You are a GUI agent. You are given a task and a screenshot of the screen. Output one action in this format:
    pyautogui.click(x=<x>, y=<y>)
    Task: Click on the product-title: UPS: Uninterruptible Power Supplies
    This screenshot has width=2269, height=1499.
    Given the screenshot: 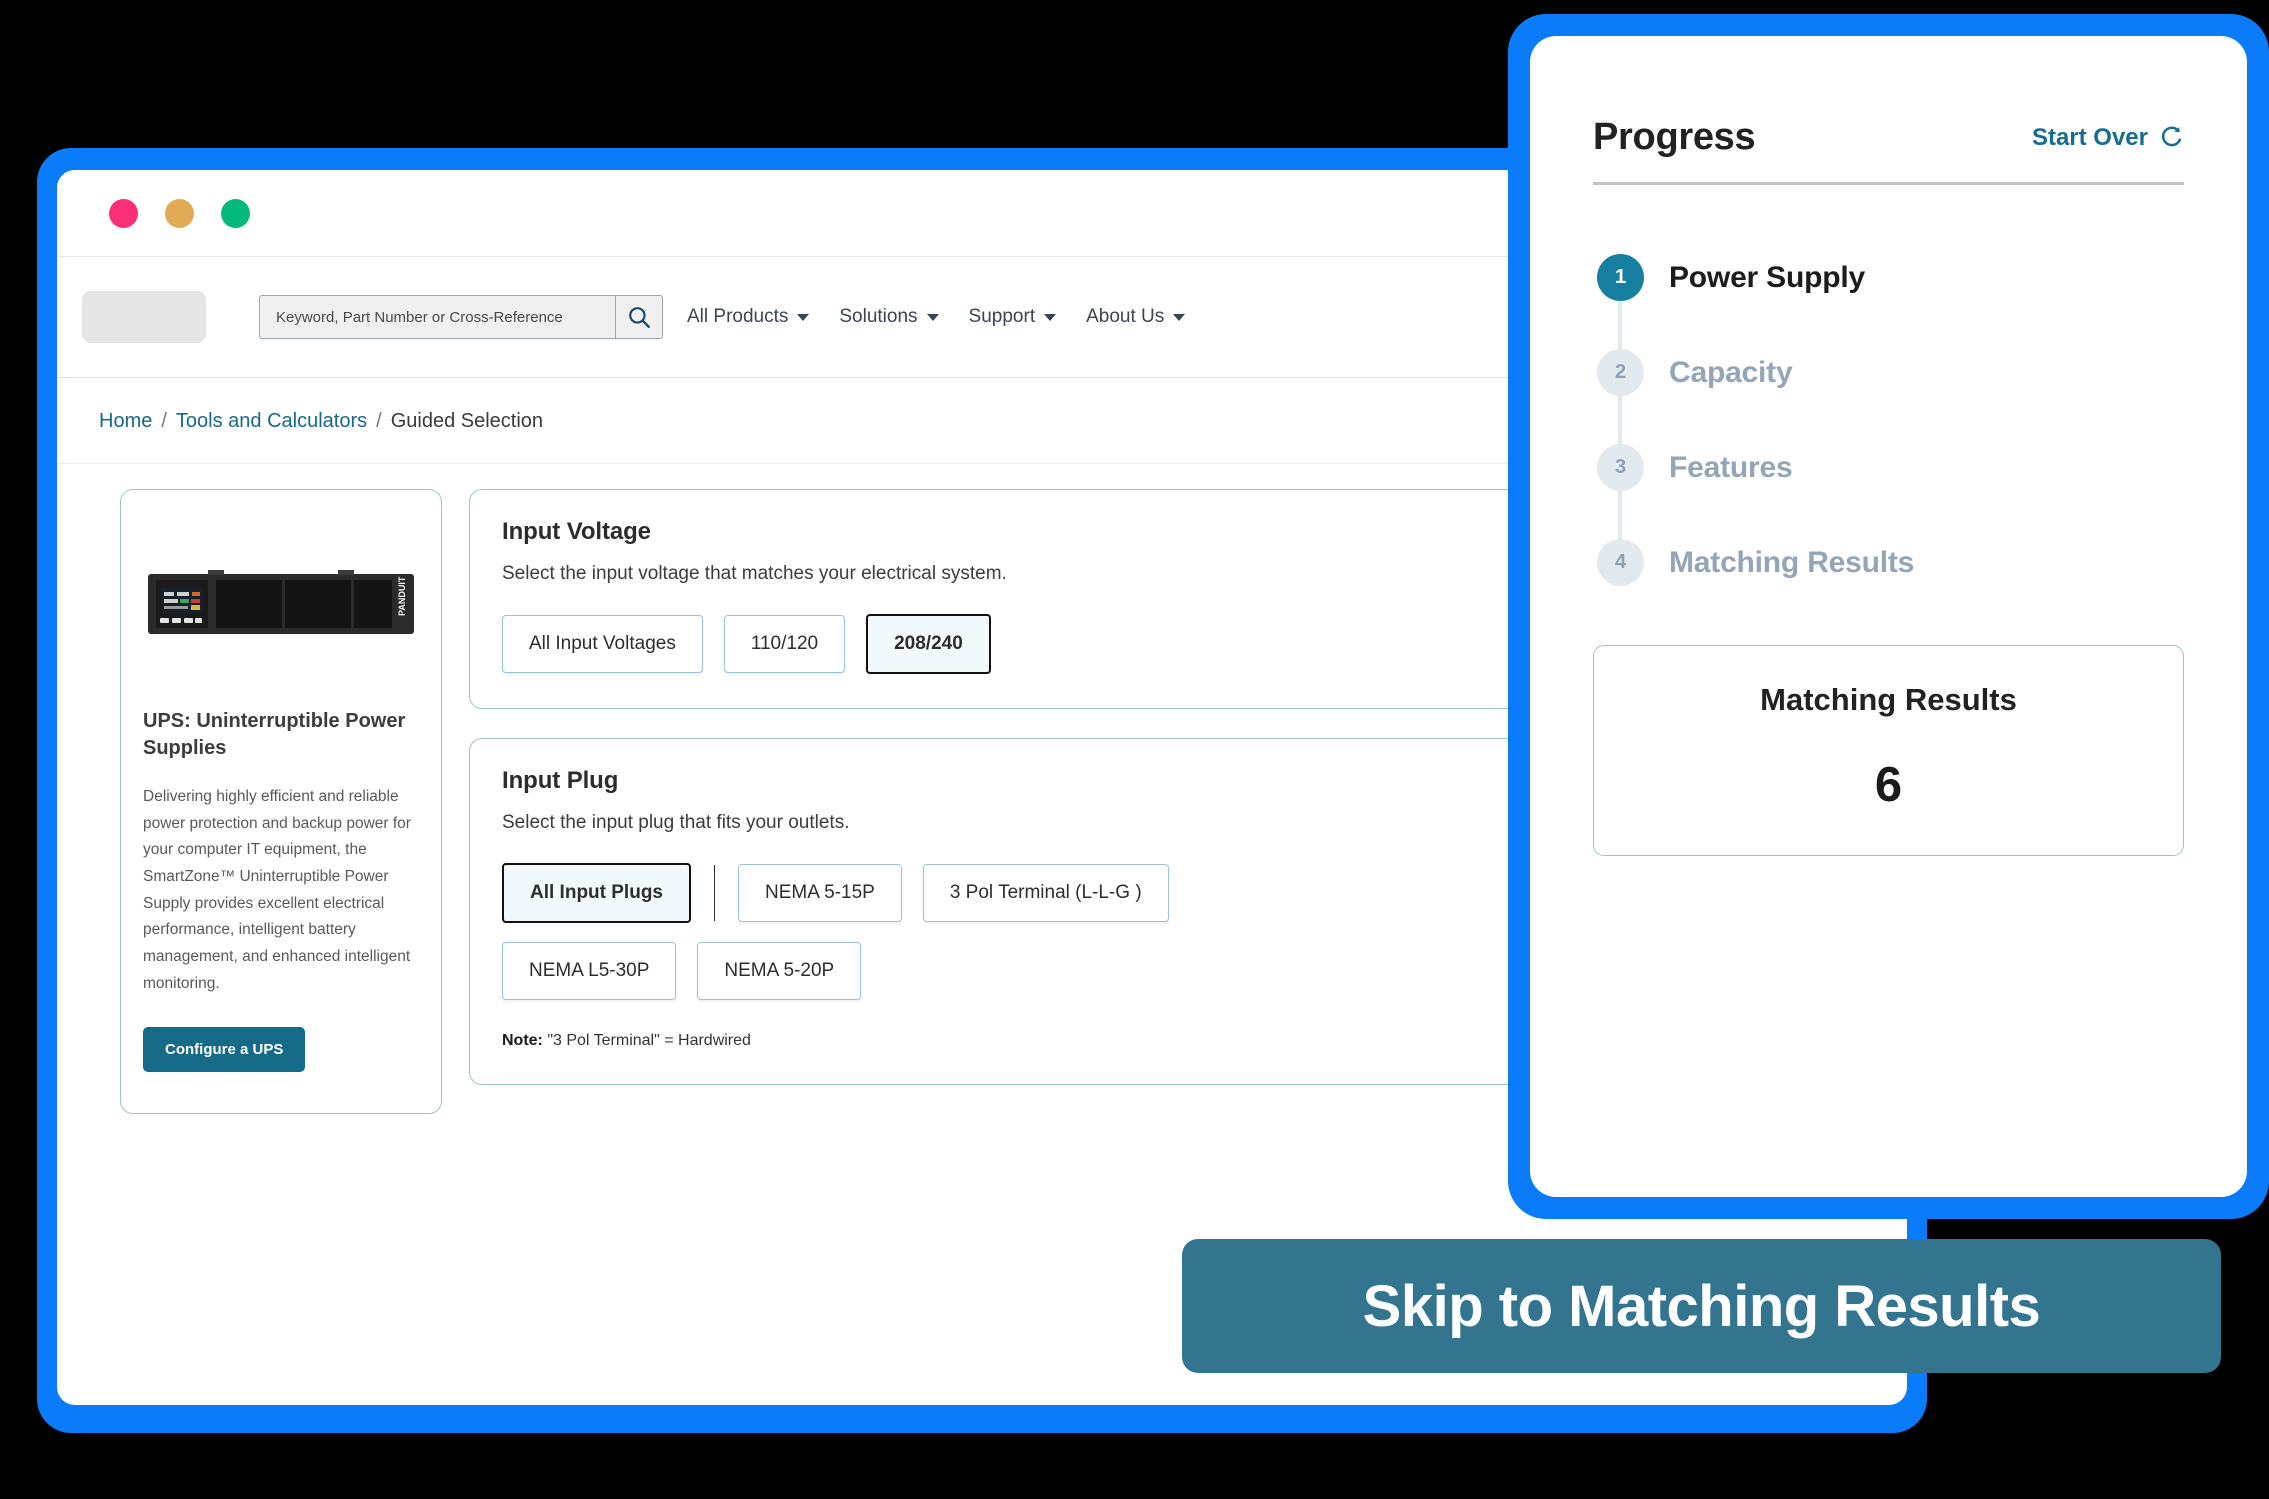 What is the action you would take?
    pyautogui.click(x=274, y=734)
    